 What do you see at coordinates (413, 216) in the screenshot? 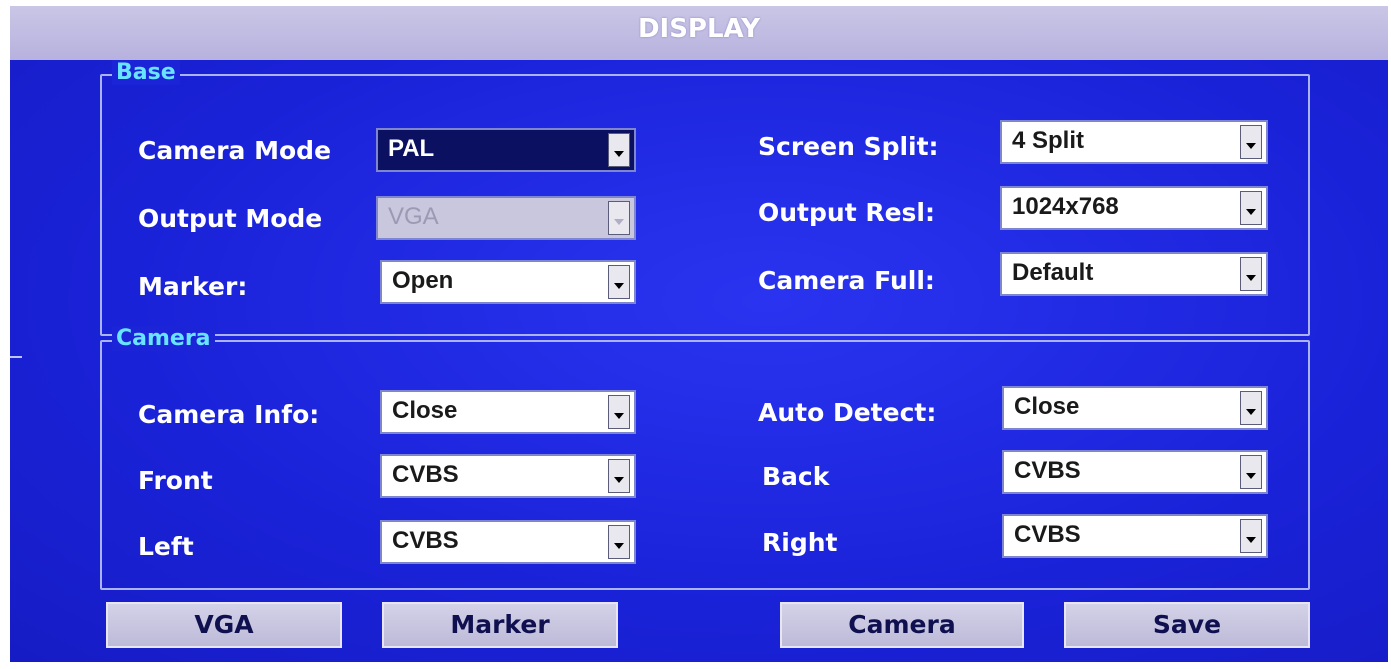
I see `output-mode-value: VGA` at bounding box center [413, 216].